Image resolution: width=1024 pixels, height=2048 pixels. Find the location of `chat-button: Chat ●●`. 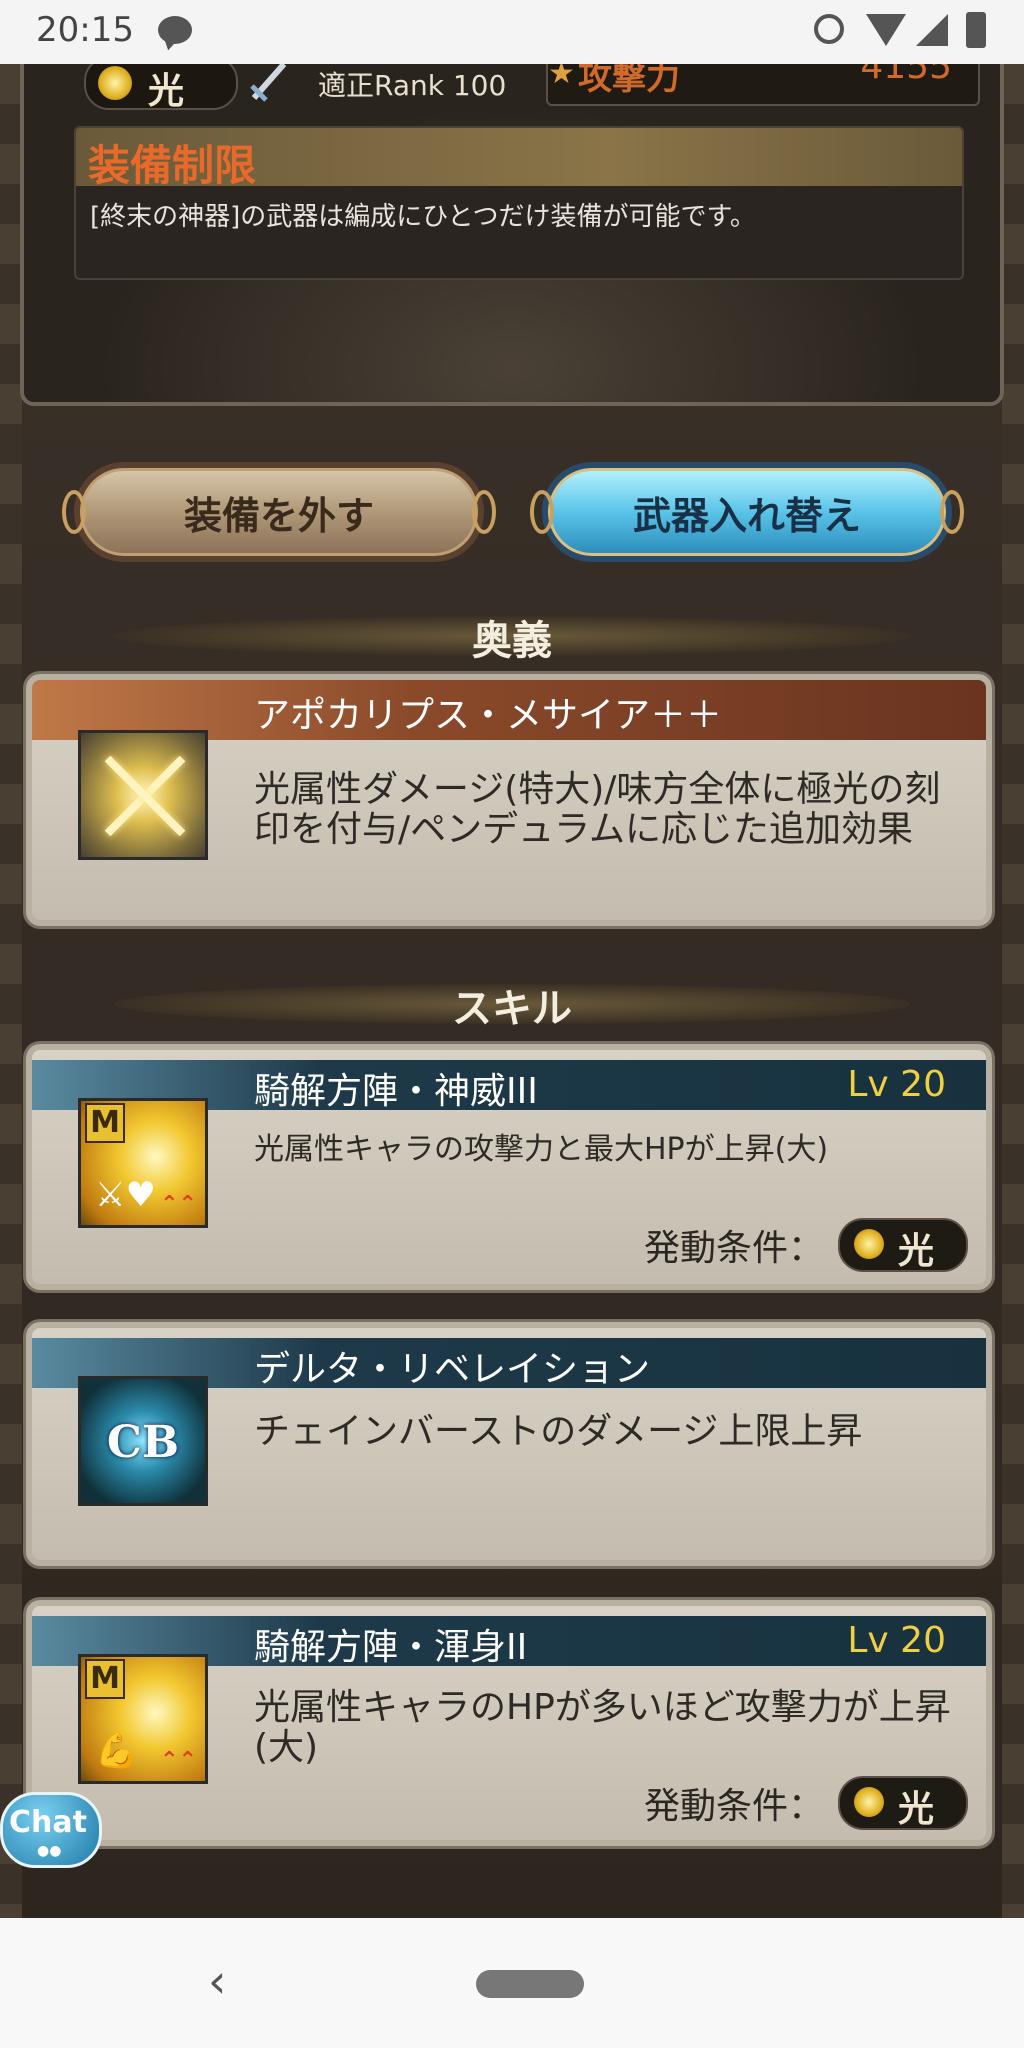

chat-button: Chat ●● is located at coordinates (51, 1830).